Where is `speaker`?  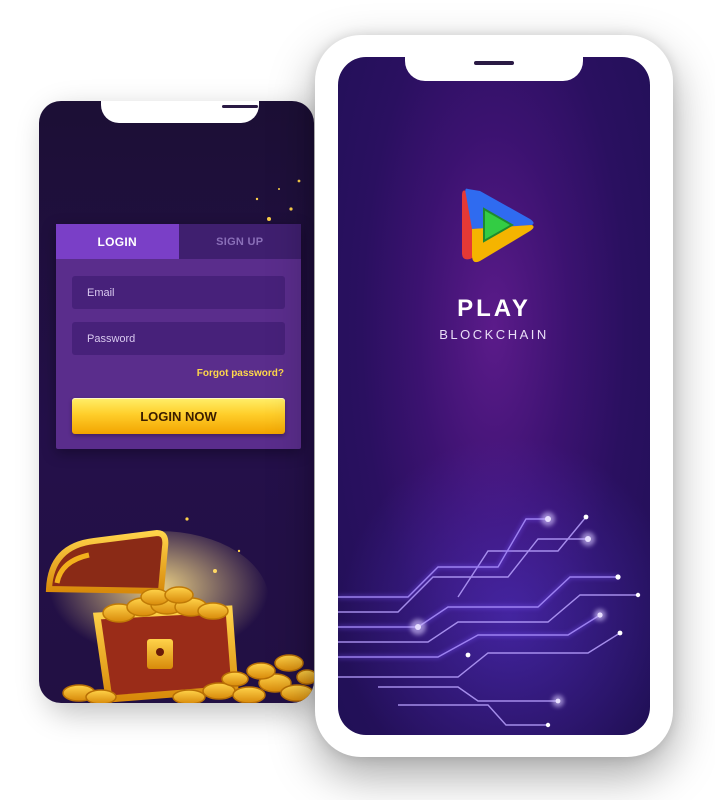
speaker is located at coordinates (494, 63).